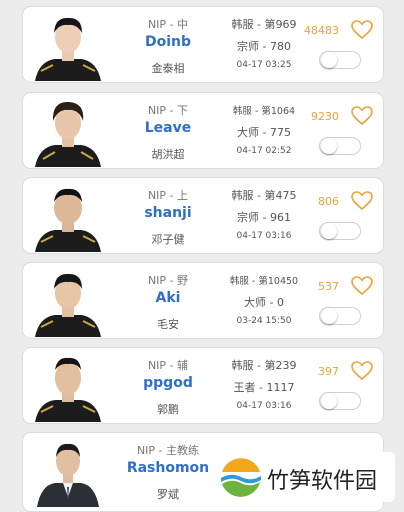 The height and width of the screenshot is (512, 404). I want to click on server-rank: 韩服 - 第239, so click(264, 365).